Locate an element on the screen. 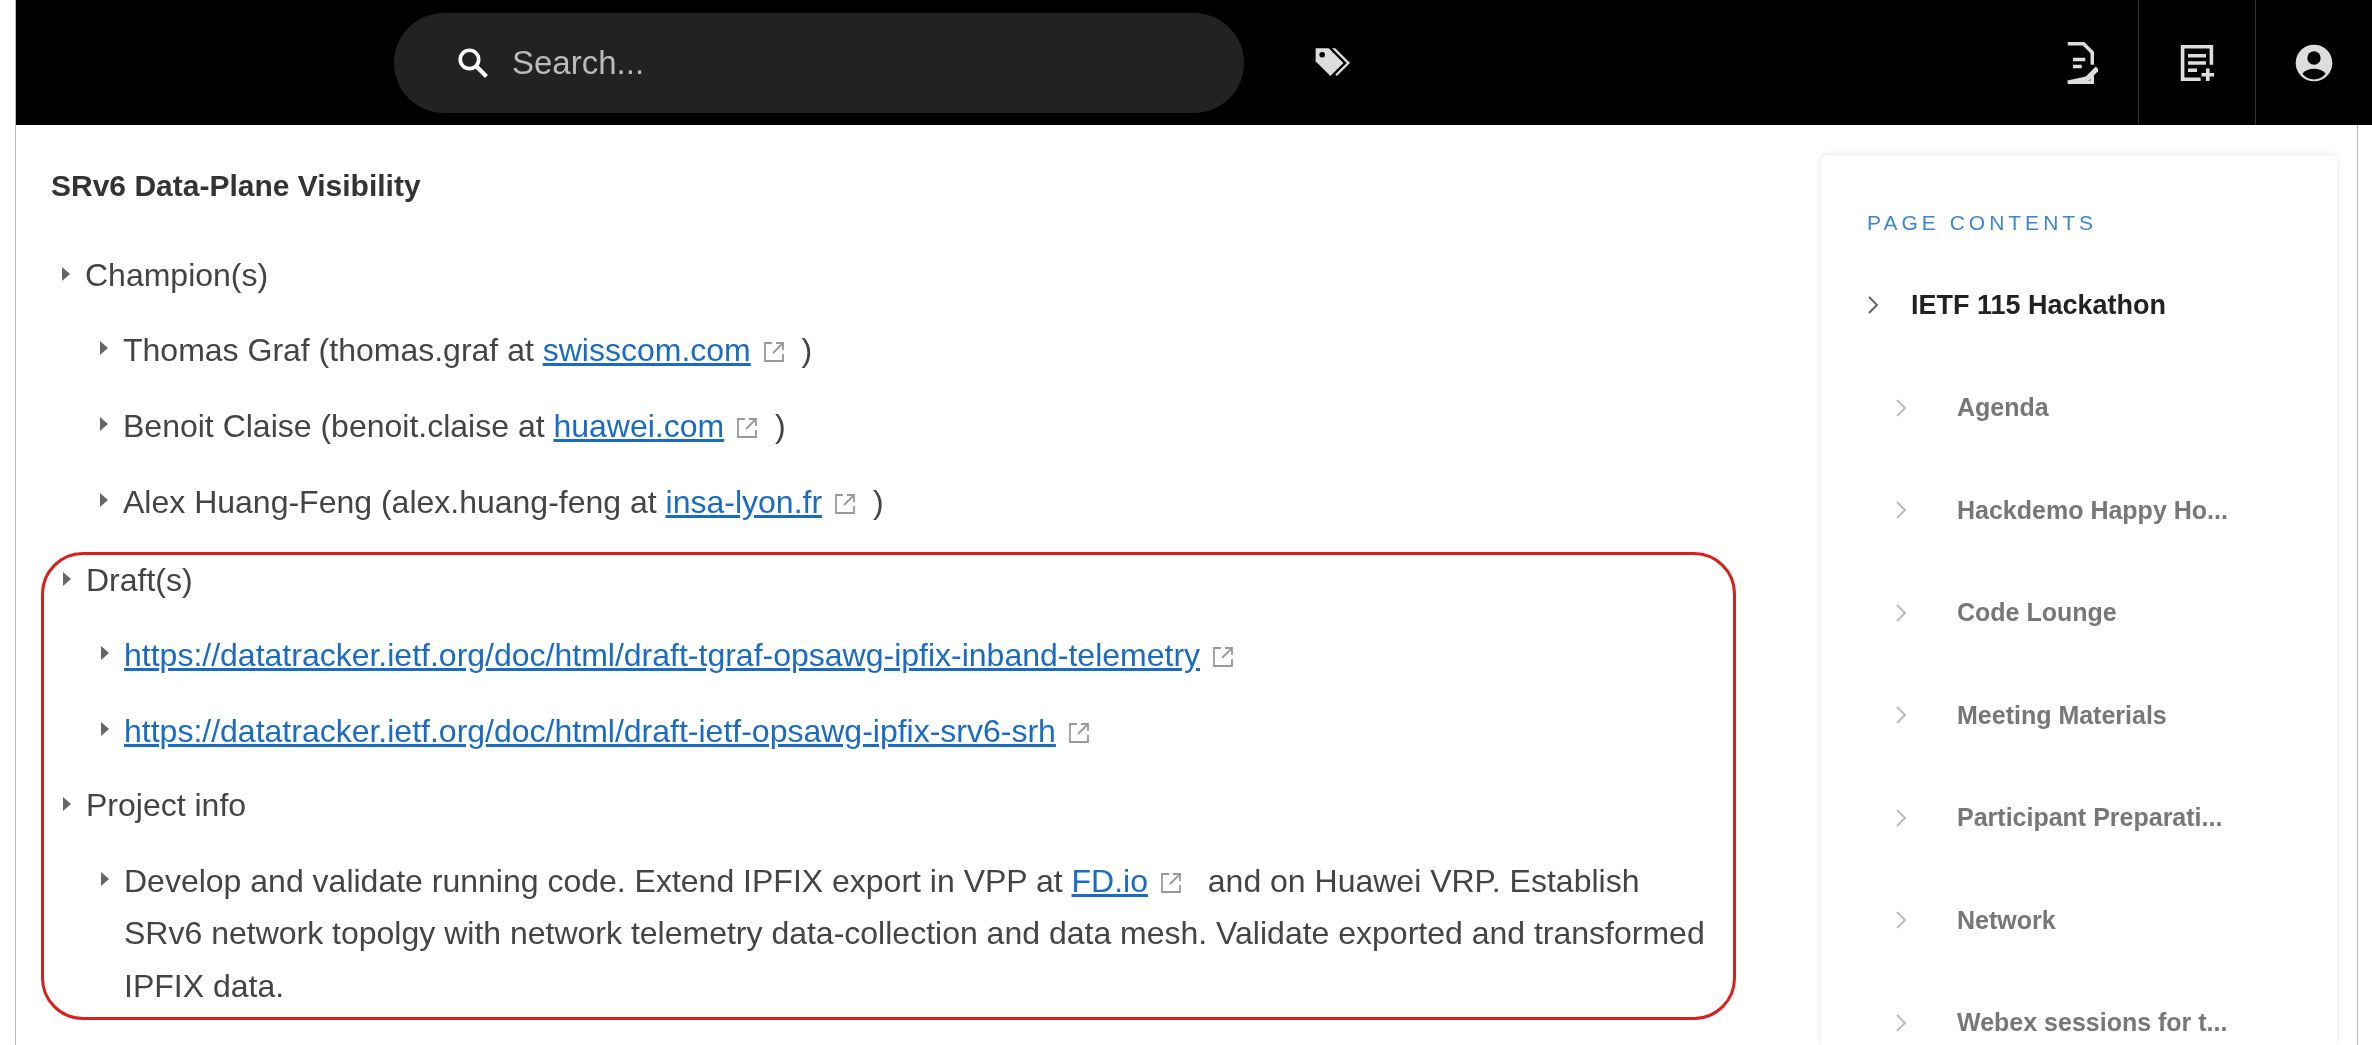 This screenshot has width=2372, height=1045. section-label: Champion(s) is located at coordinates (177, 275).